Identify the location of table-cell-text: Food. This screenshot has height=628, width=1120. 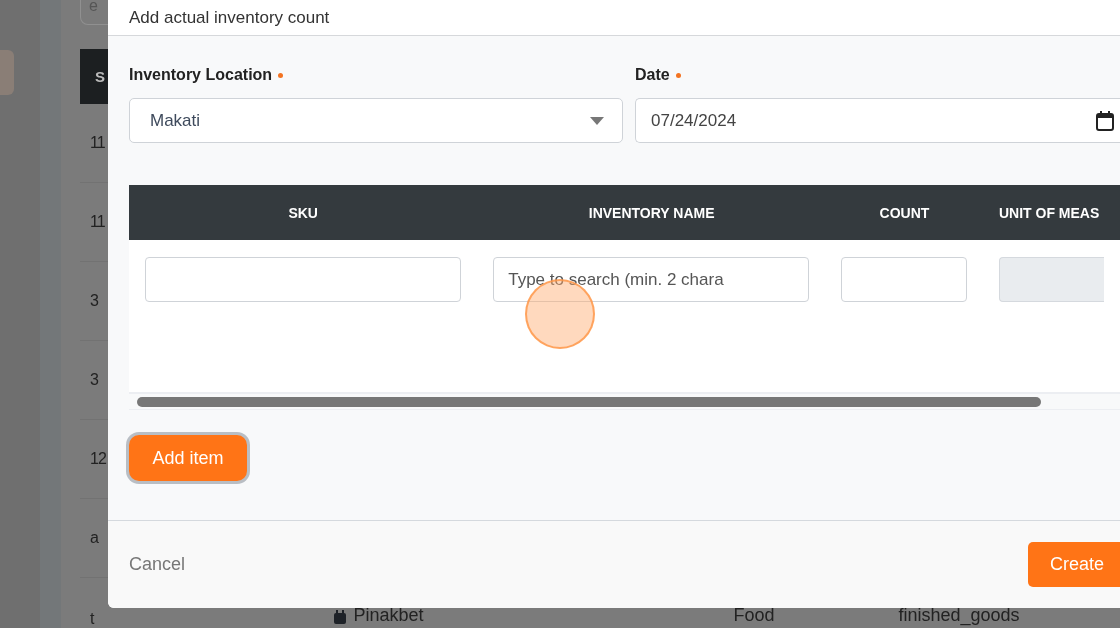
(754, 615).